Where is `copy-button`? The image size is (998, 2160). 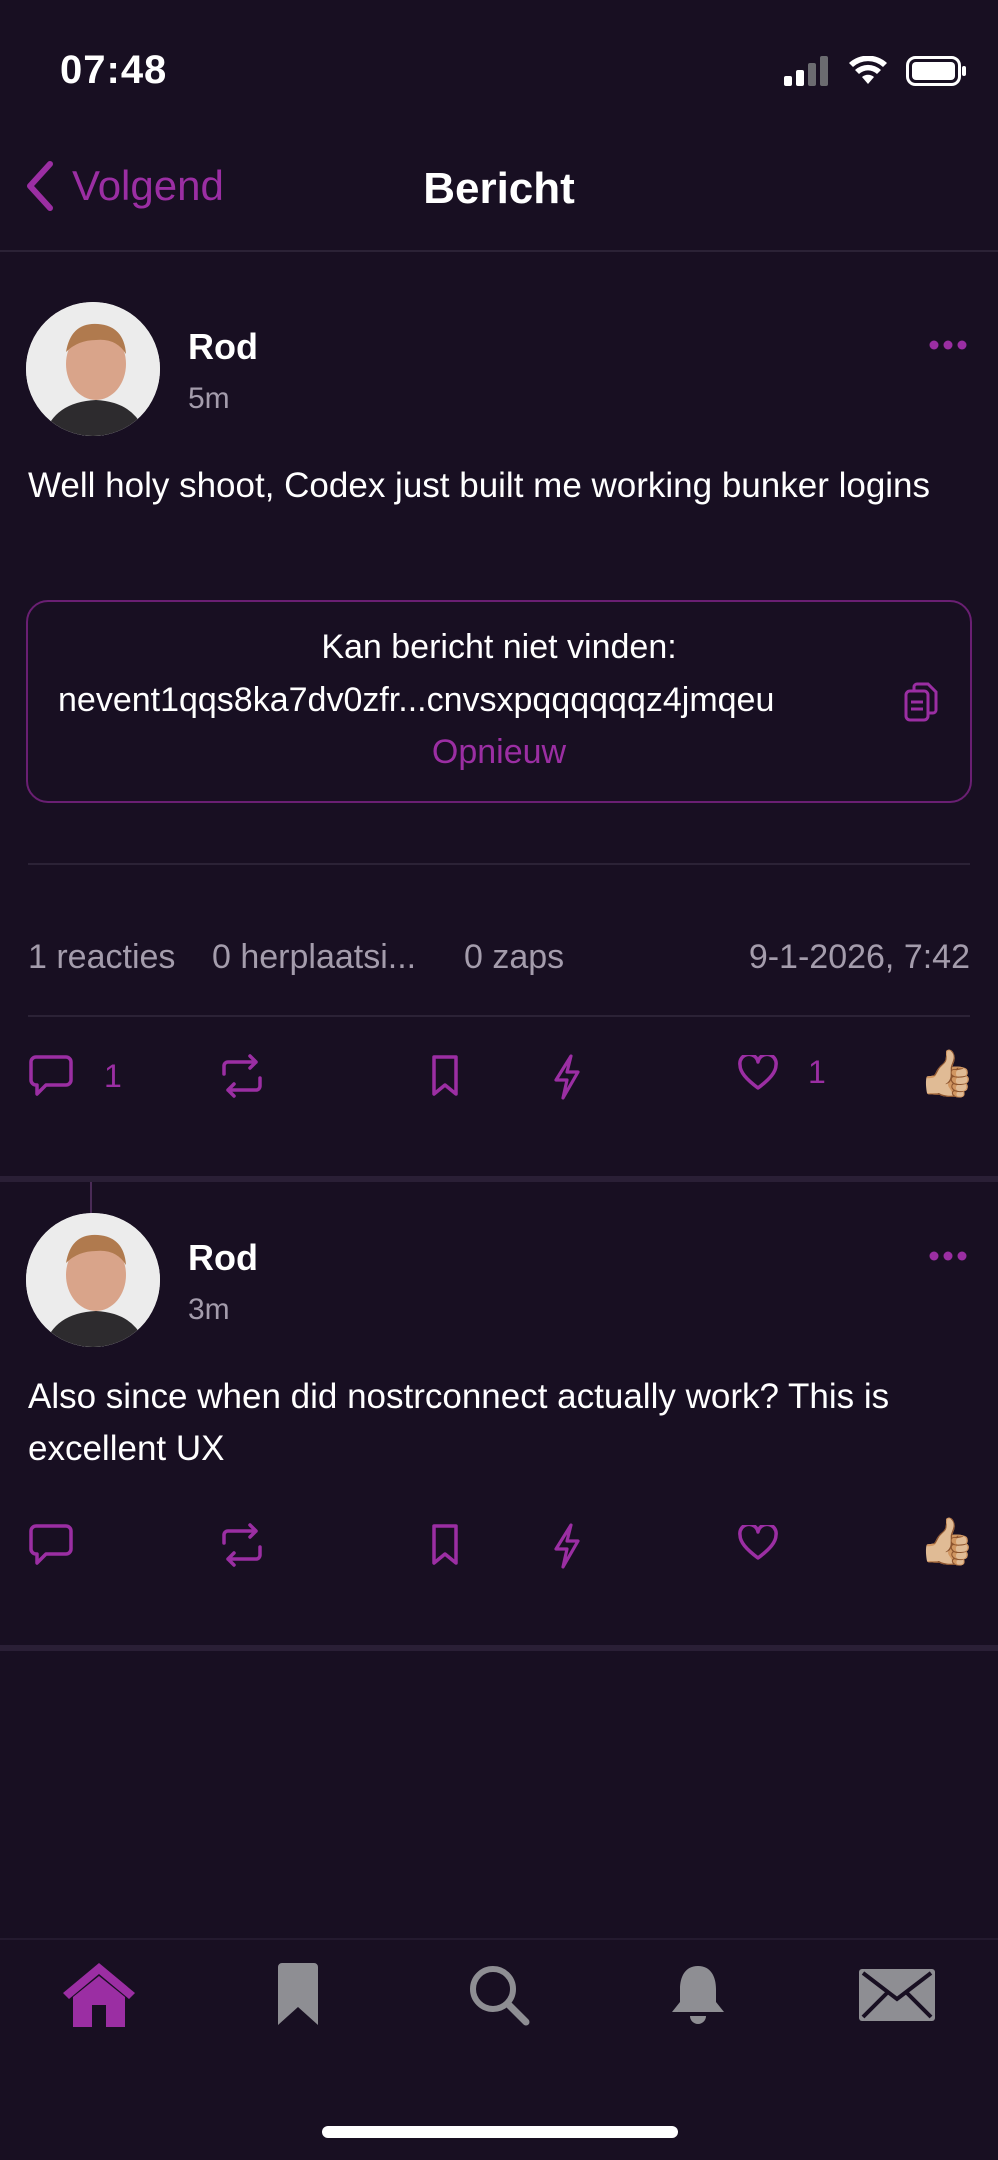 copy-button is located at coordinates (921, 704).